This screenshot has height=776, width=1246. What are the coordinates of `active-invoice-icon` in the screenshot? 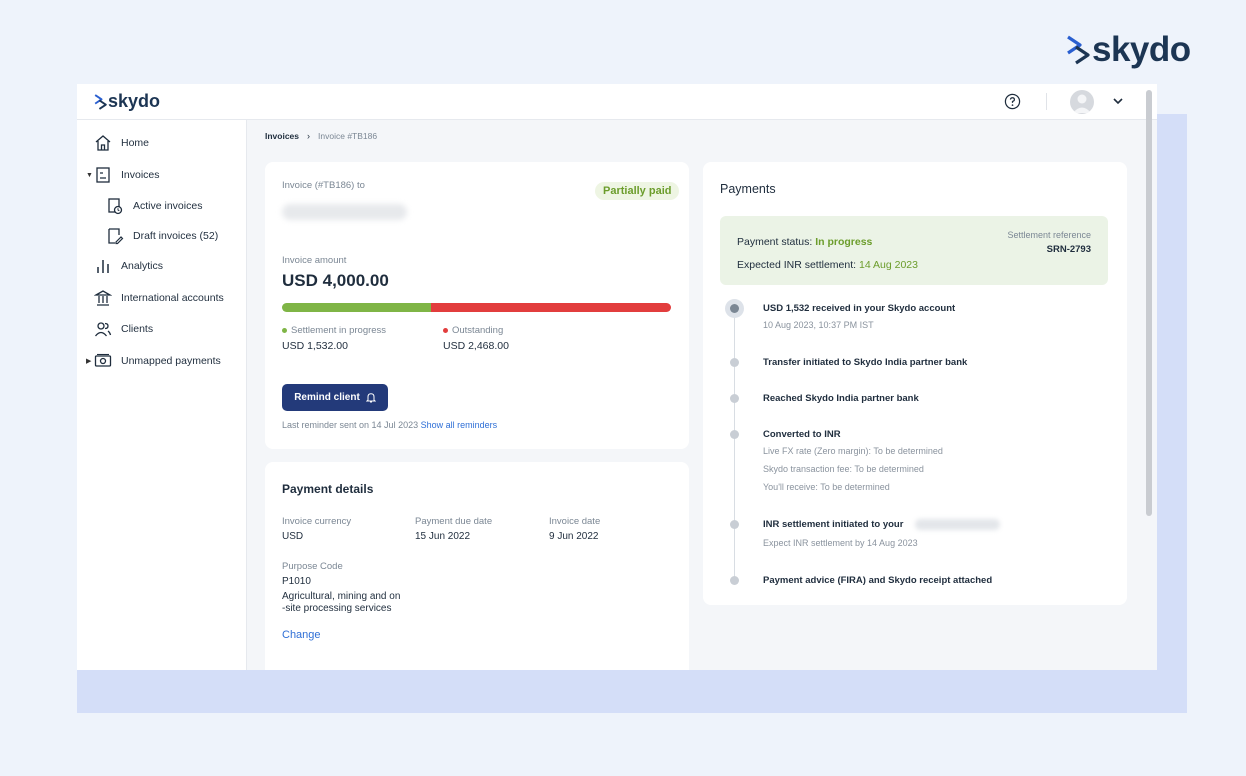 It's located at (115, 206).